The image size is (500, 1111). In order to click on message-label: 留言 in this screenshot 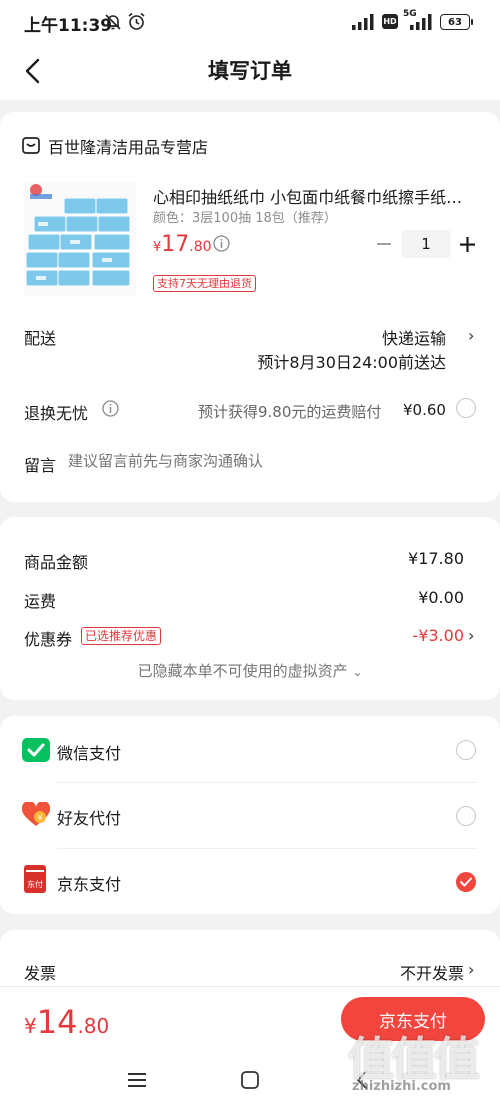, I will do `click(40, 465)`.